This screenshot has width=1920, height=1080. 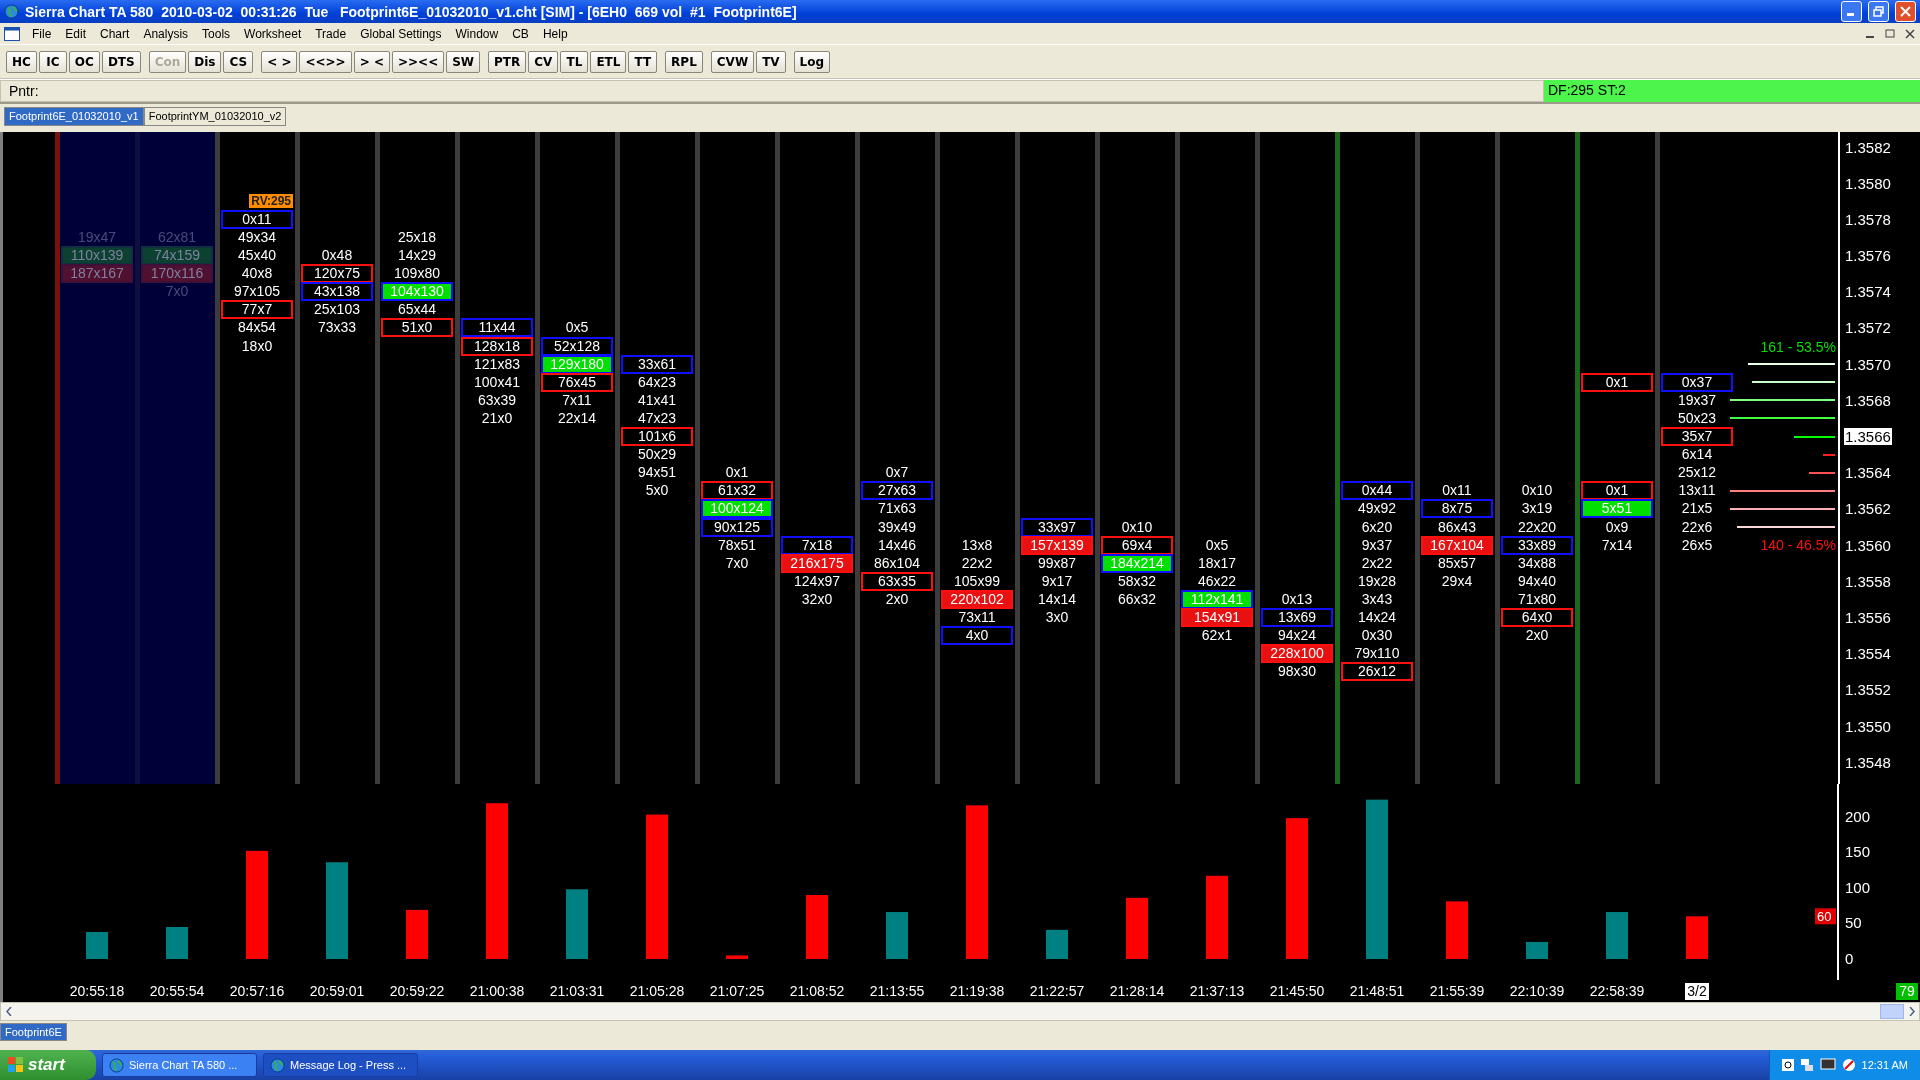 I want to click on footprint-cell: 0x1, so click(x=1617, y=382).